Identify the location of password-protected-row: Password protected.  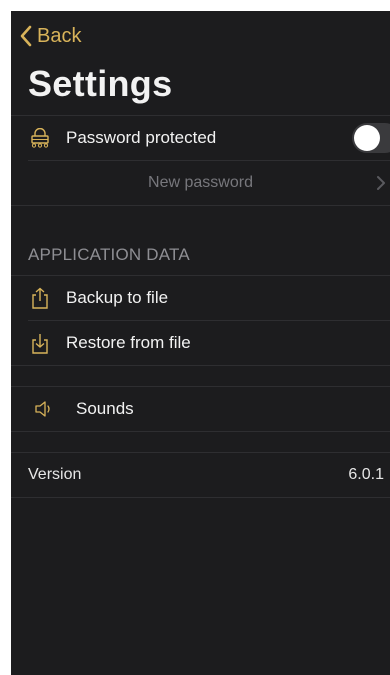
(200, 138).